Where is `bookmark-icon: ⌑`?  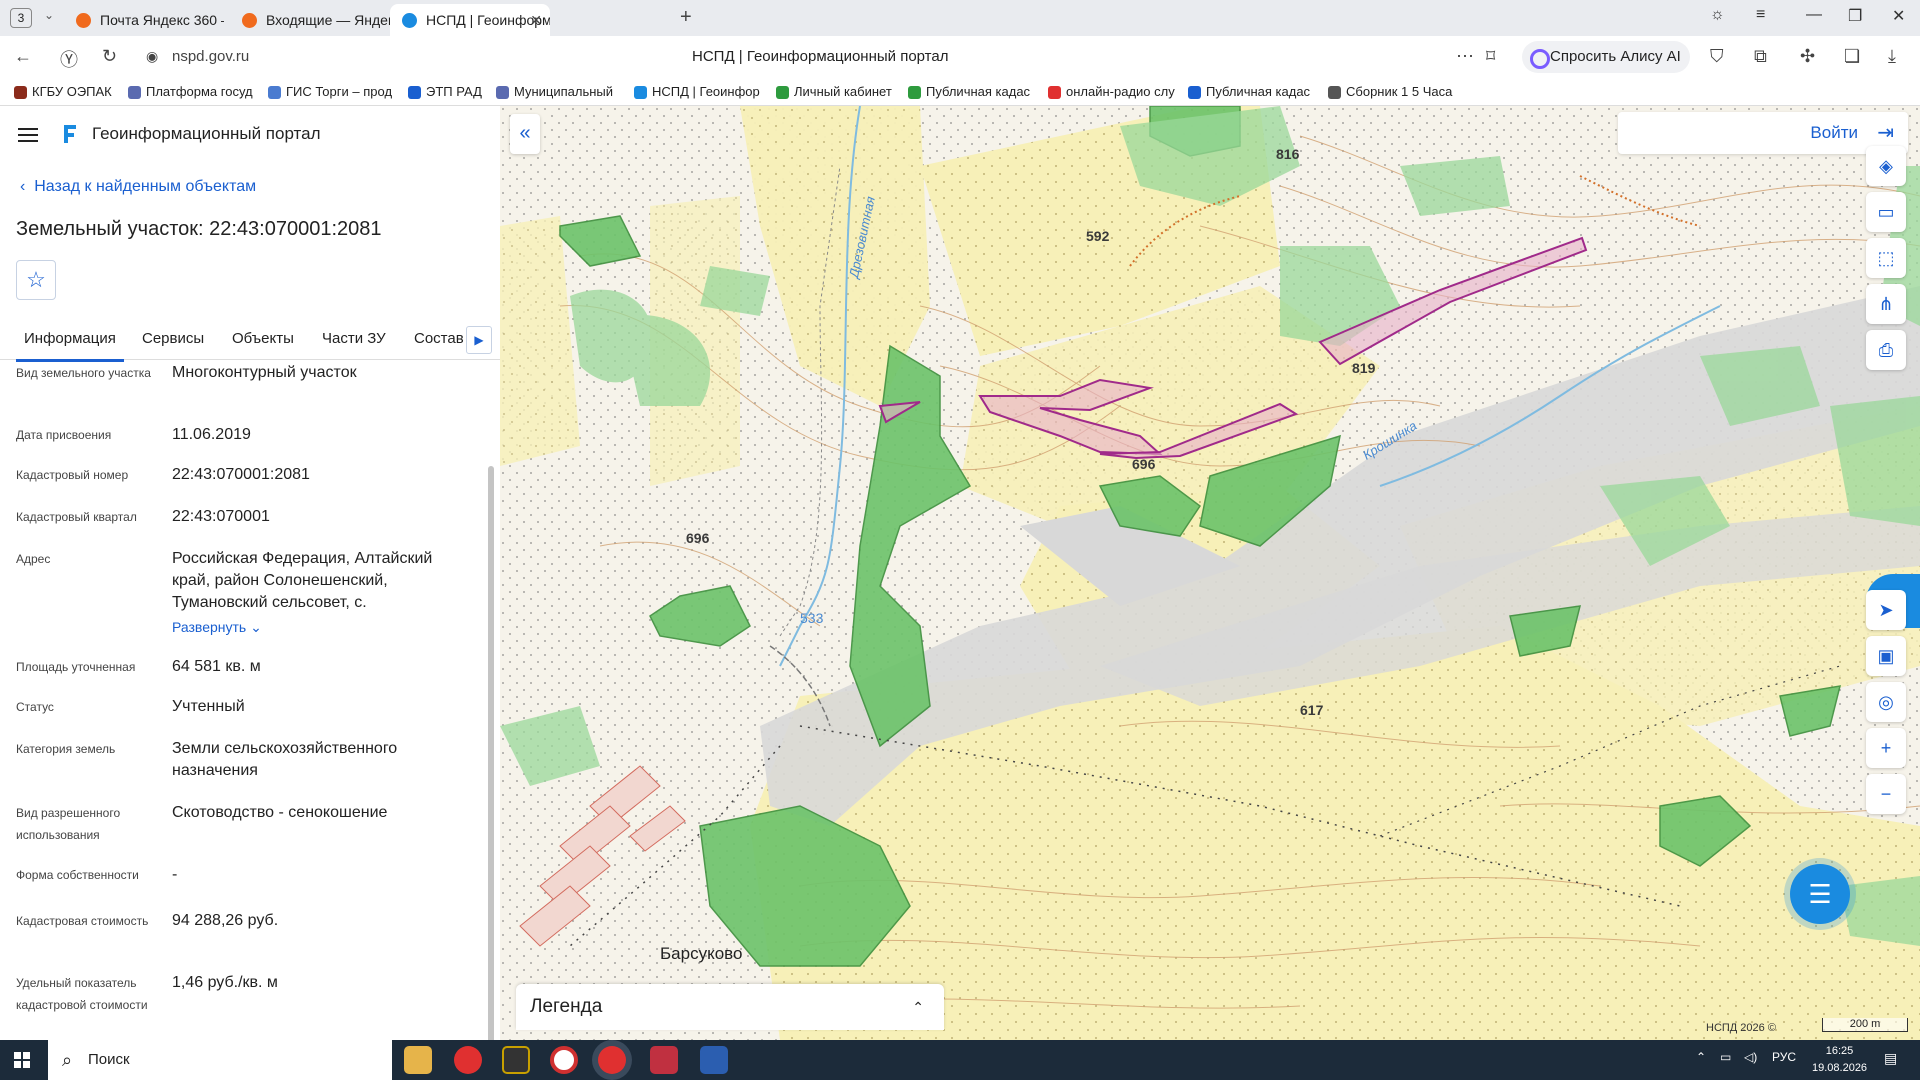
bookmark-icon: ⌑ is located at coordinates (1490, 56).